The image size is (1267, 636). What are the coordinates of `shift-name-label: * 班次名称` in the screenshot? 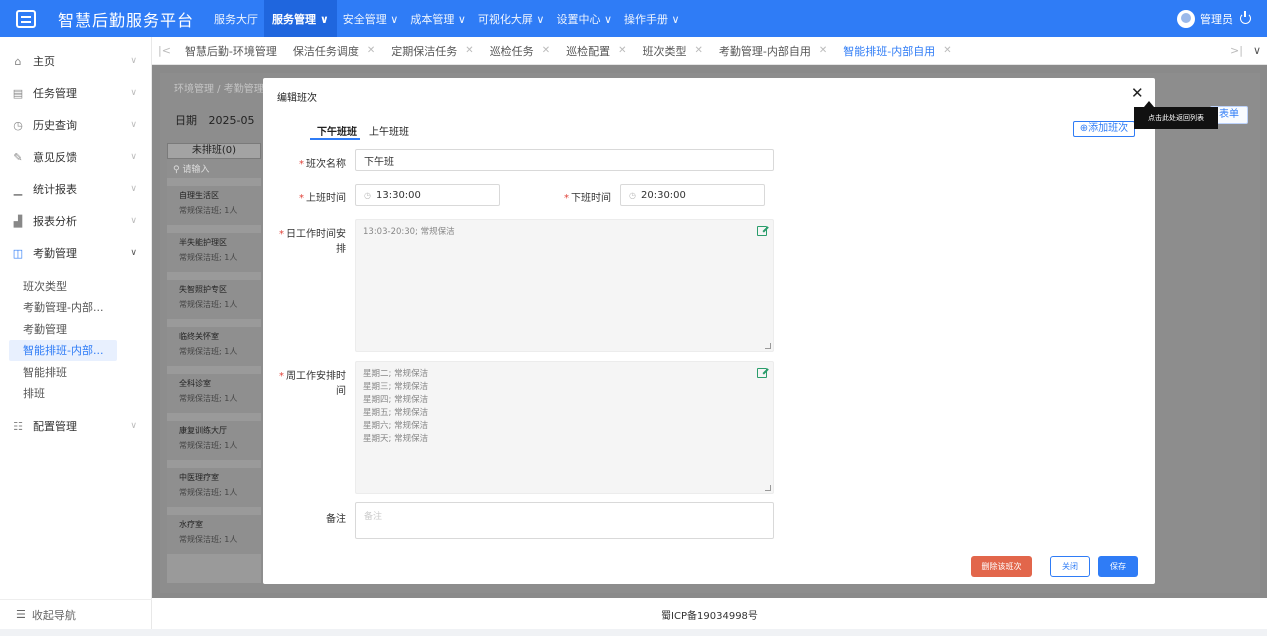 It's located at (322, 164).